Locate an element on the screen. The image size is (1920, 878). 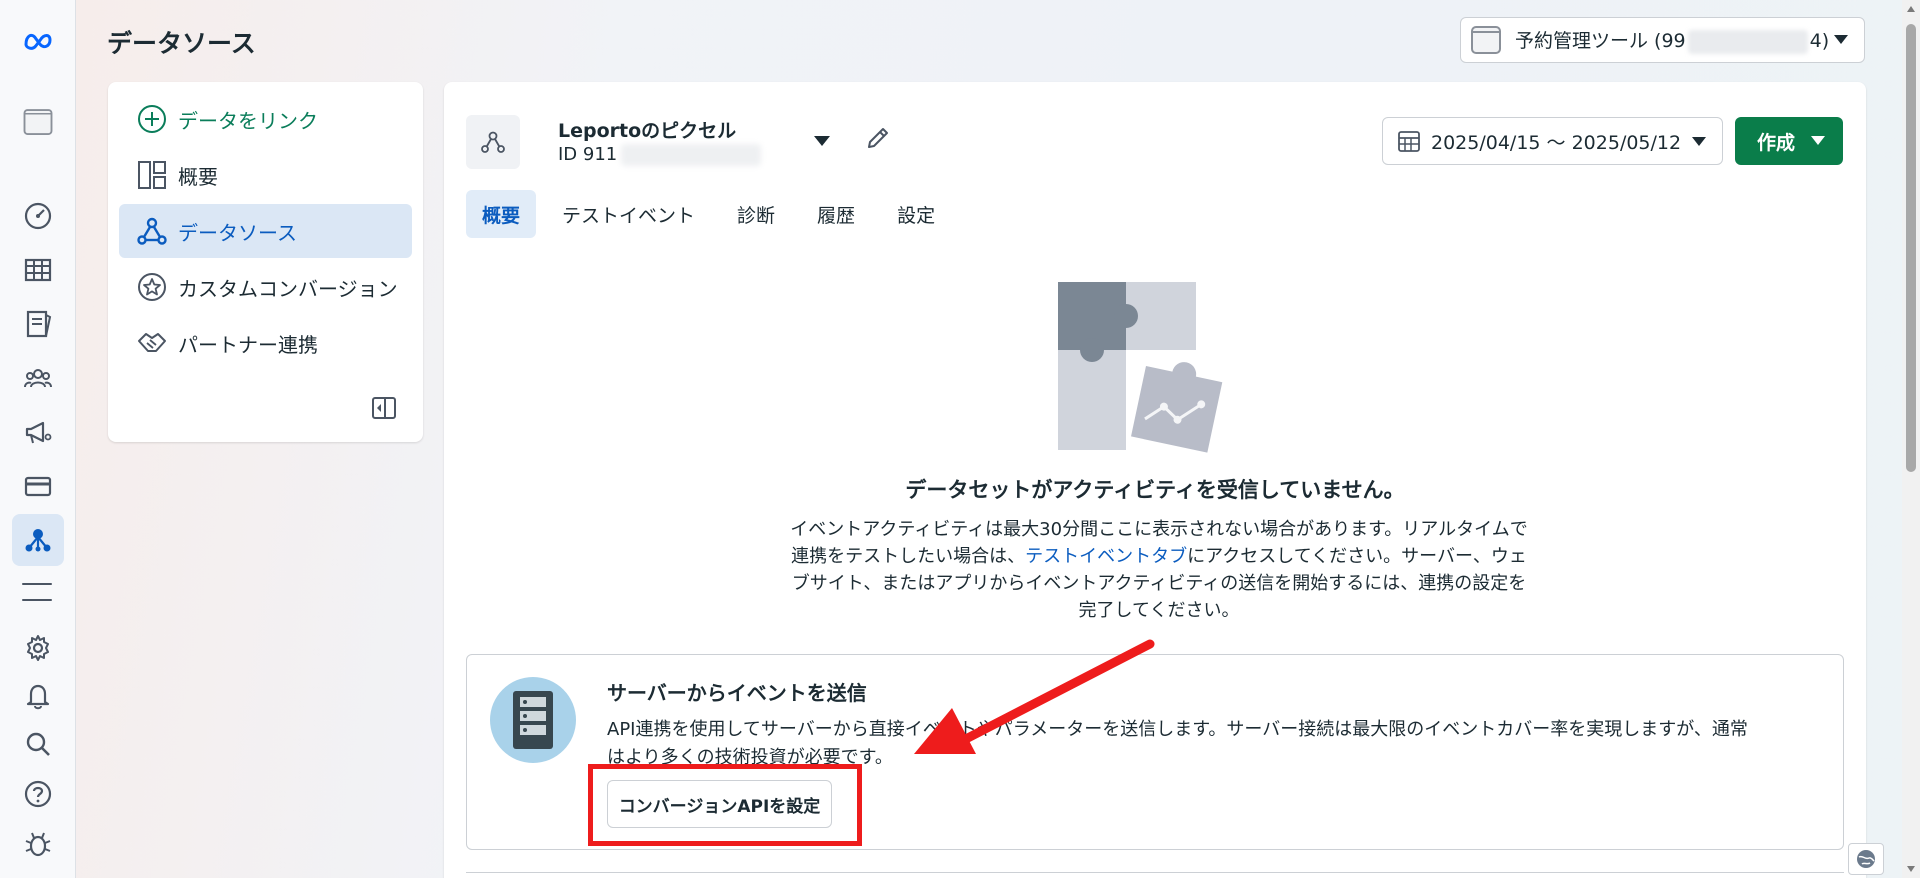
left-rail is located at coordinates (38, 439).